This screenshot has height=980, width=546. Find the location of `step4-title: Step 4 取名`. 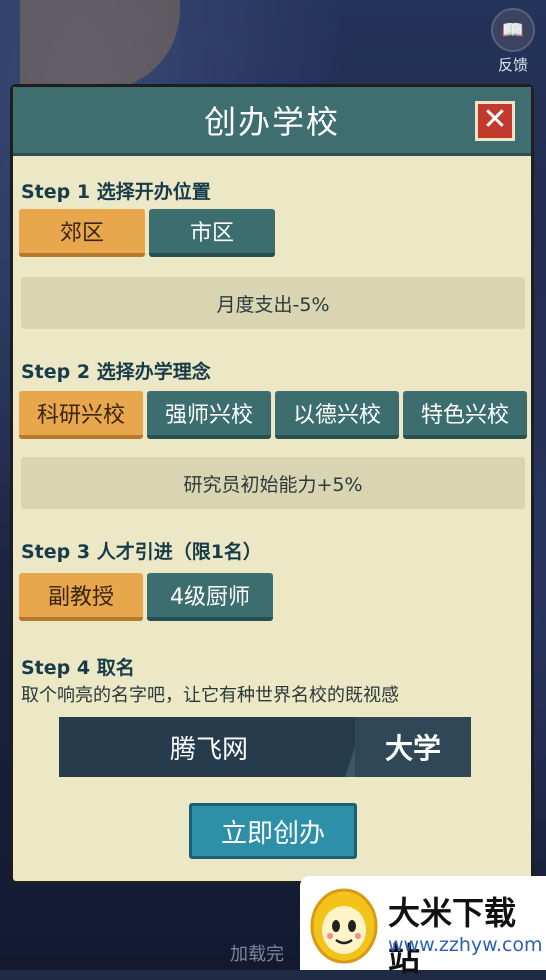

step4-title: Step 4 取名 is located at coordinates (78, 668).